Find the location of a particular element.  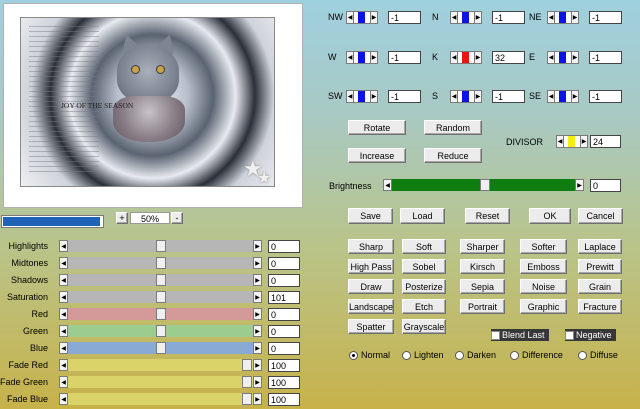

matrix-field-s: -1 is located at coordinates (508, 96).